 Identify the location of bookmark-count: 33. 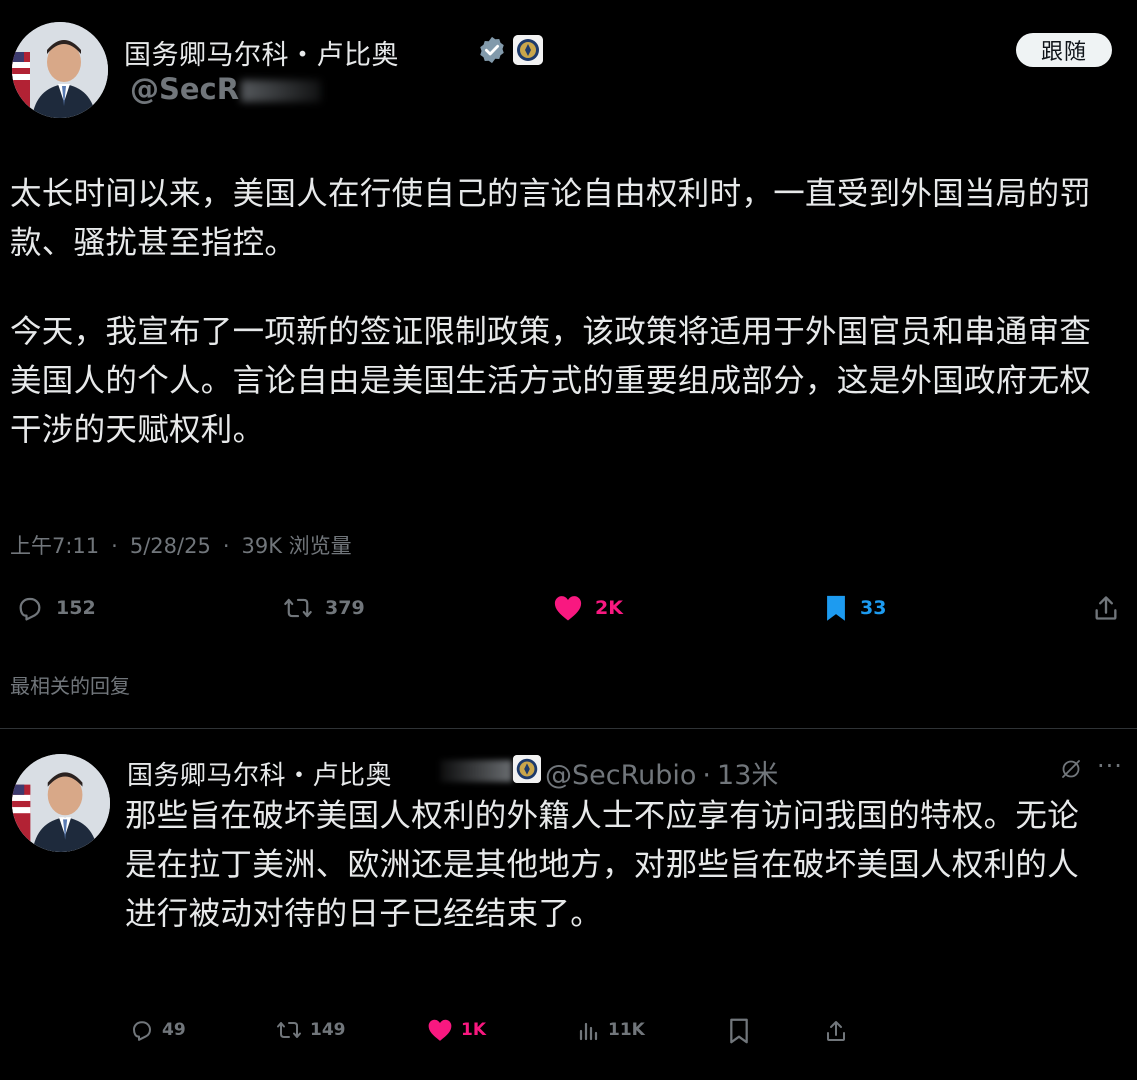
(873, 608).